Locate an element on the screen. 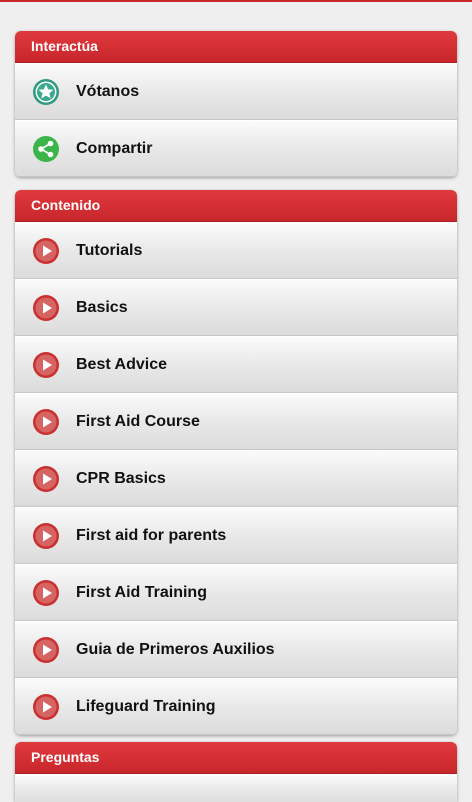 The image size is (472, 802). list-item-first-aid-course: First Aid Course is located at coordinates (236, 421).